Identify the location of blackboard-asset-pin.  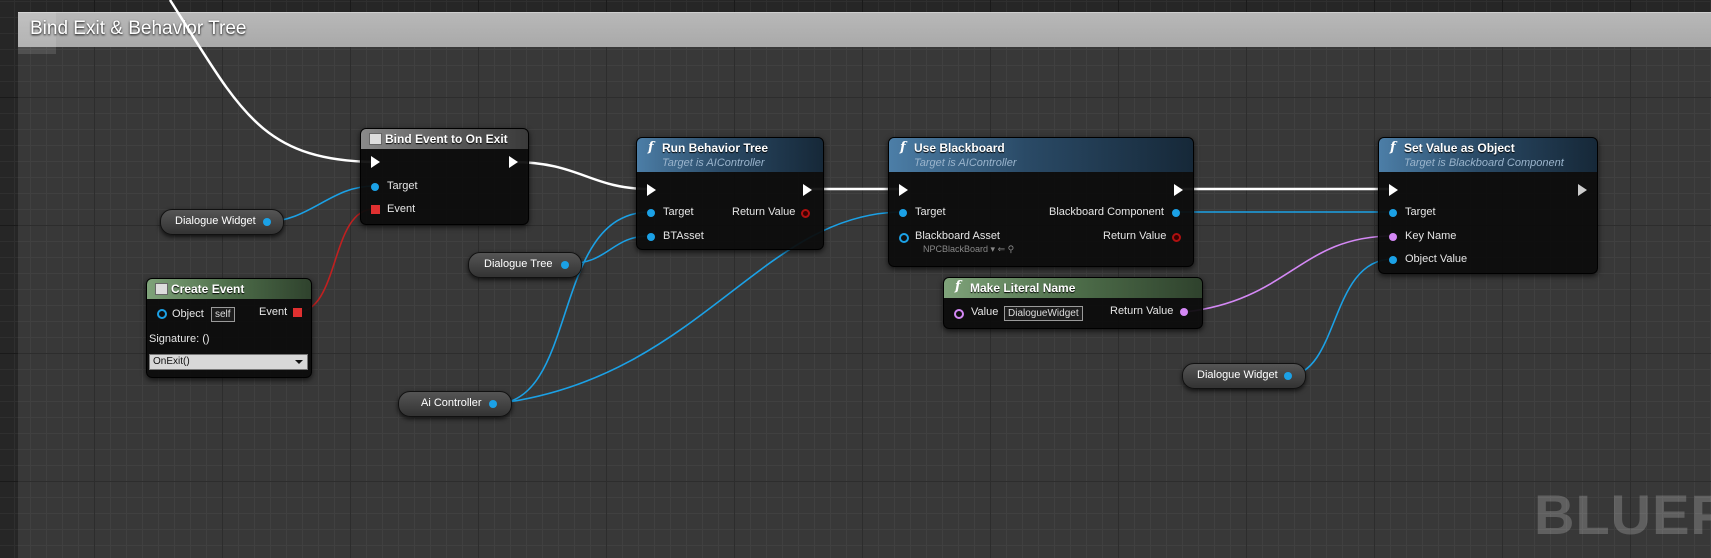
(904, 238).